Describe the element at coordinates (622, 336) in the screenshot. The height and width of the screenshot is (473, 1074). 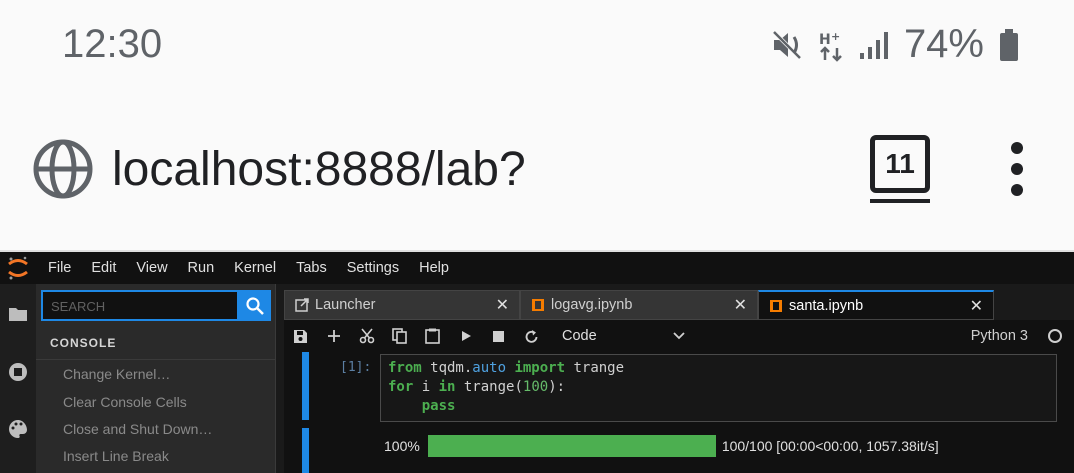
I see `cell-type-select: Code` at that location.